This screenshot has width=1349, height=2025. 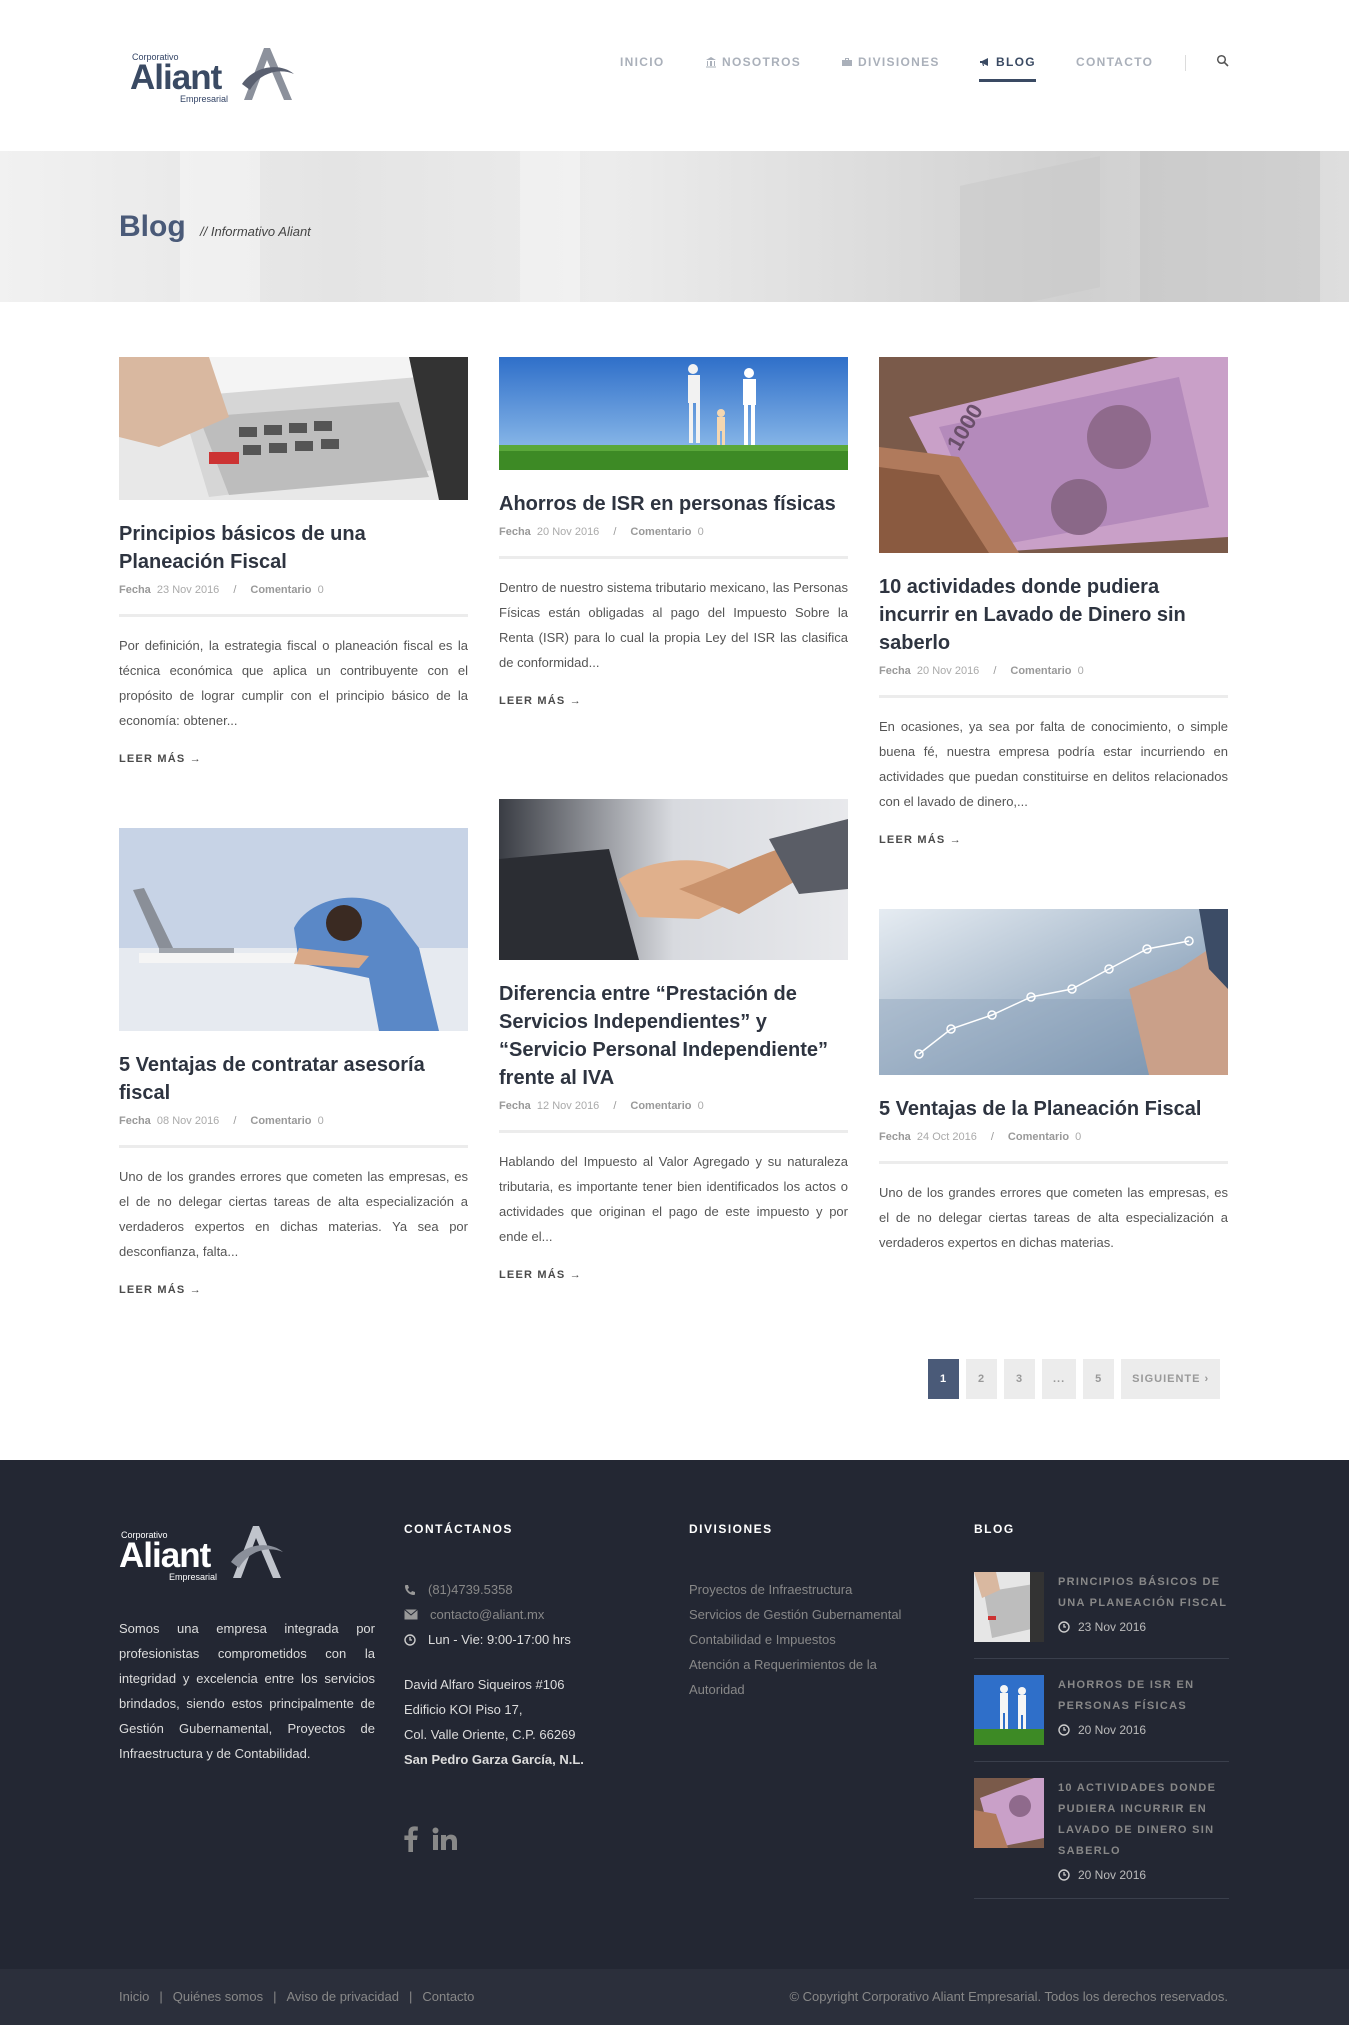 I want to click on page-3-button: 3, so click(x=1019, y=1379).